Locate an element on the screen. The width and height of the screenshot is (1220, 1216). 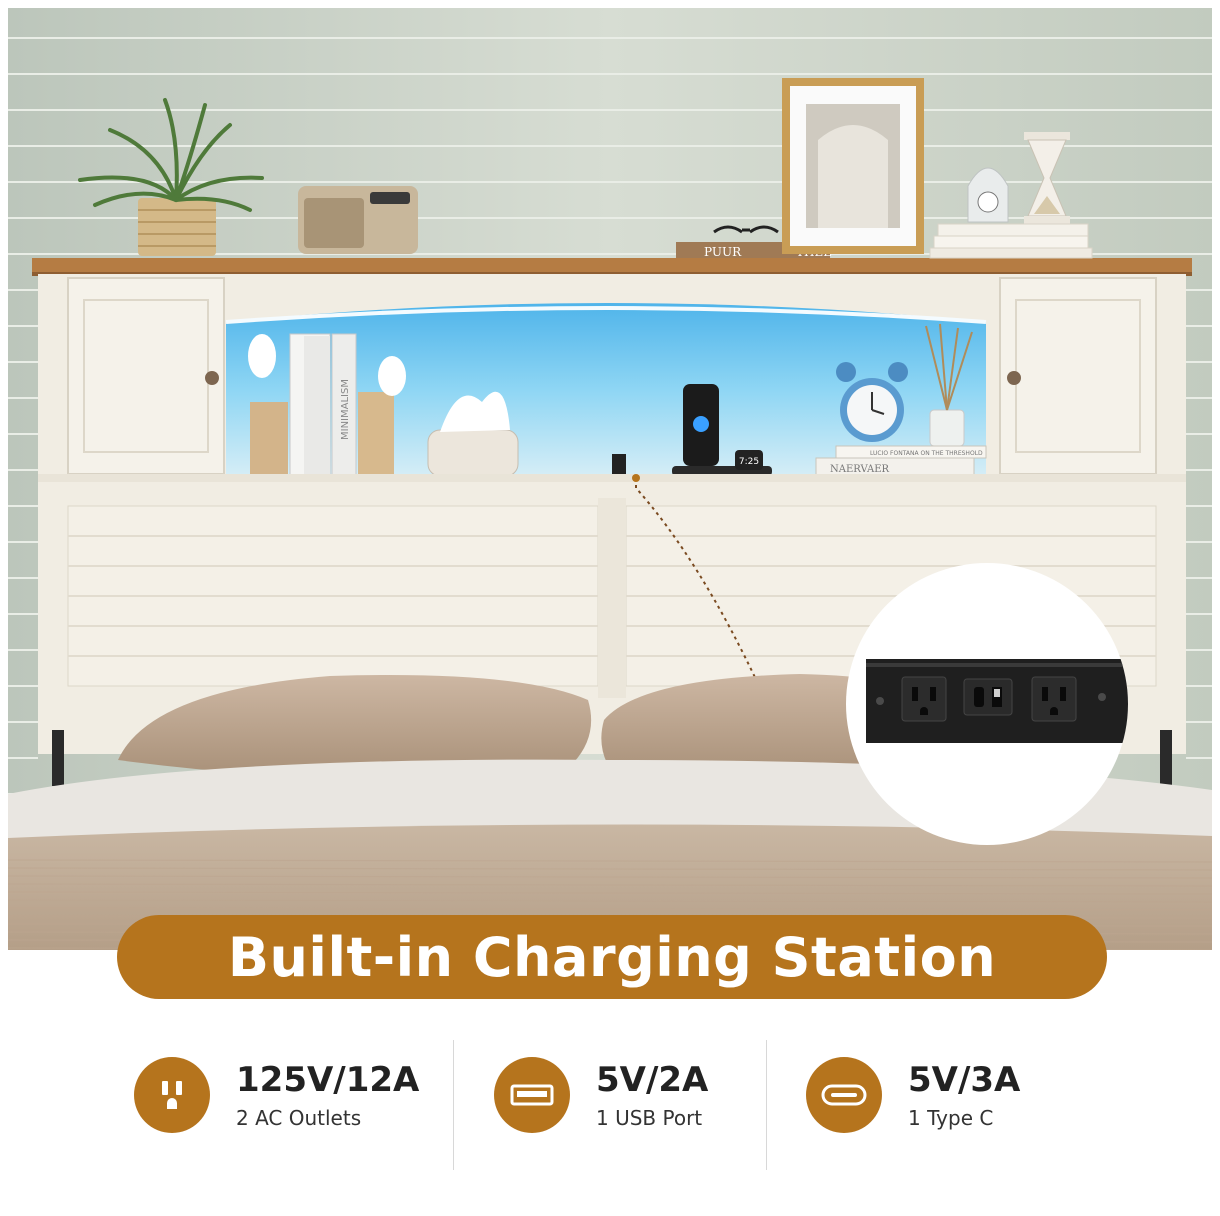
spec-label: 1 USB Port is located at coordinates (649, 1118).